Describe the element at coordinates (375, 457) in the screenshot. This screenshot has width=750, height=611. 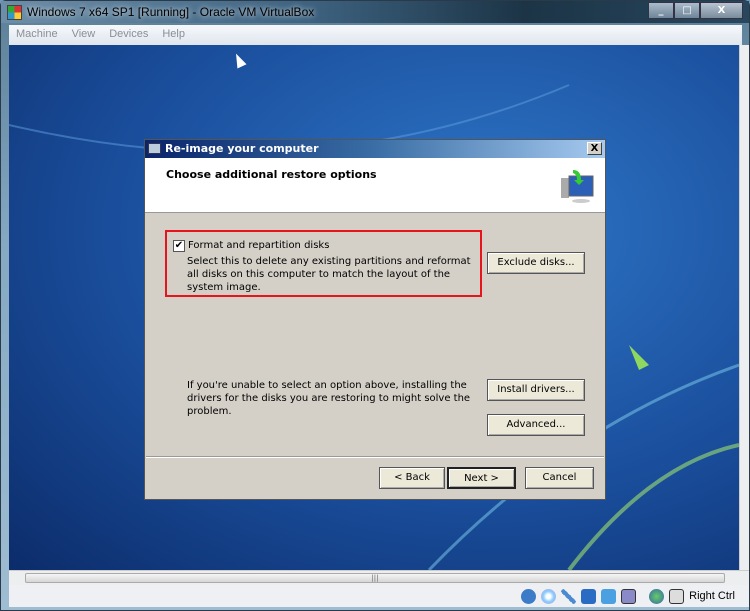
I see `divider` at that location.